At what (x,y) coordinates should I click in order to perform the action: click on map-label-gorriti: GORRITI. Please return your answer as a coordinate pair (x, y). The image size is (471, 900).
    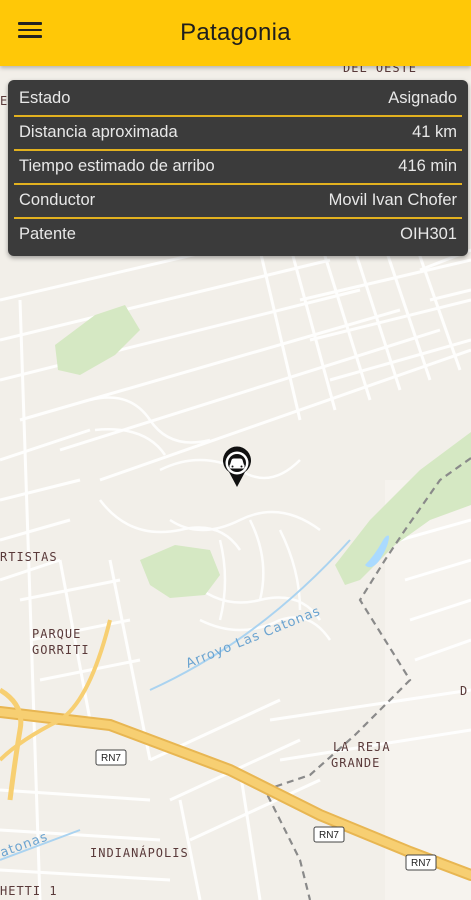
    Looking at the image, I should click on (61, 650).